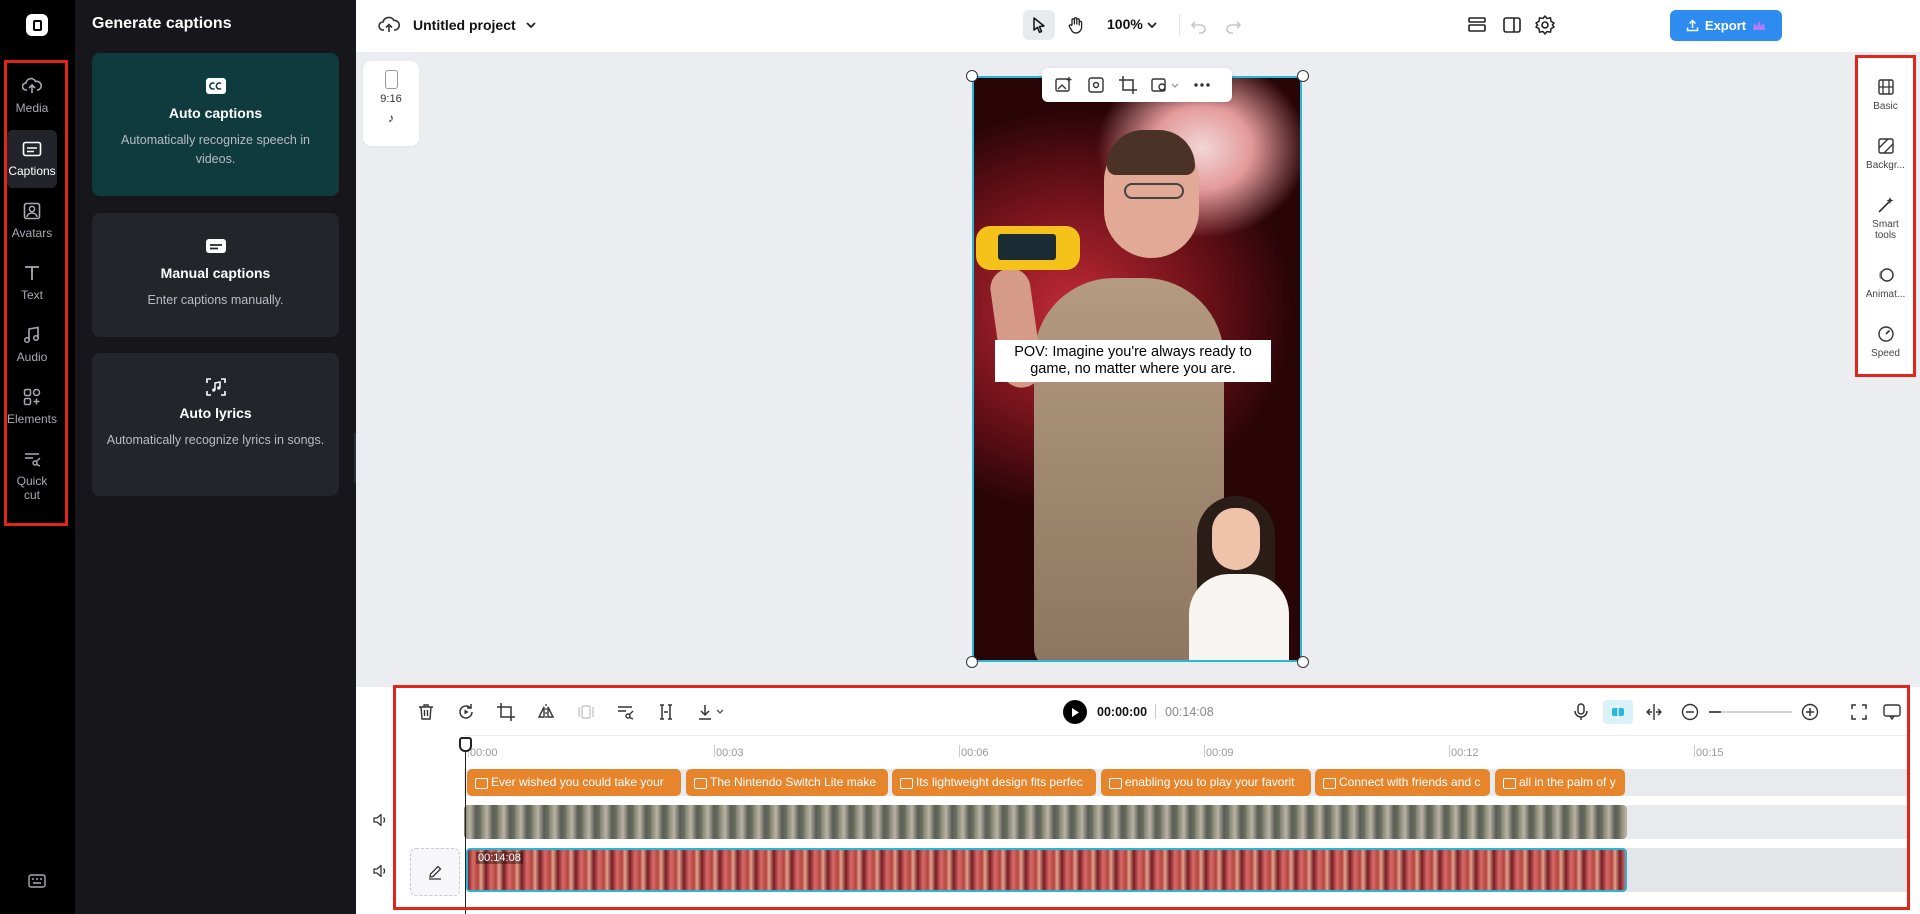 Image resolution: width=1920 pixels, height=914 pixels. Describe the element at coordinates (435, 872) in the screenshot. I see `edit-cover-button` at that location.